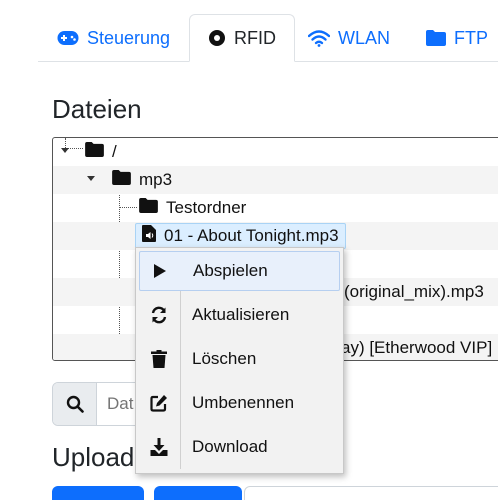 The image size is (498, 500). I want to click on menu-item-abspielen: Abspielen, so click(239, 271).